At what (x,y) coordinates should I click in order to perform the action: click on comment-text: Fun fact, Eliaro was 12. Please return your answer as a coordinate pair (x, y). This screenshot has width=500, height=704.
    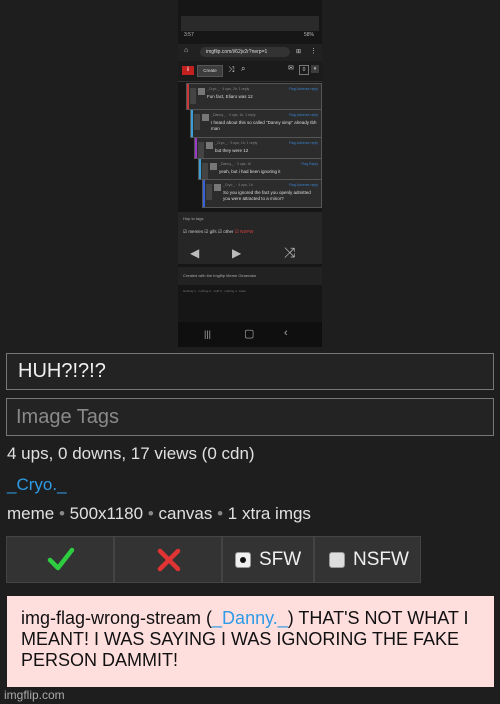
    Looking at the image, I should click on (230, 96).